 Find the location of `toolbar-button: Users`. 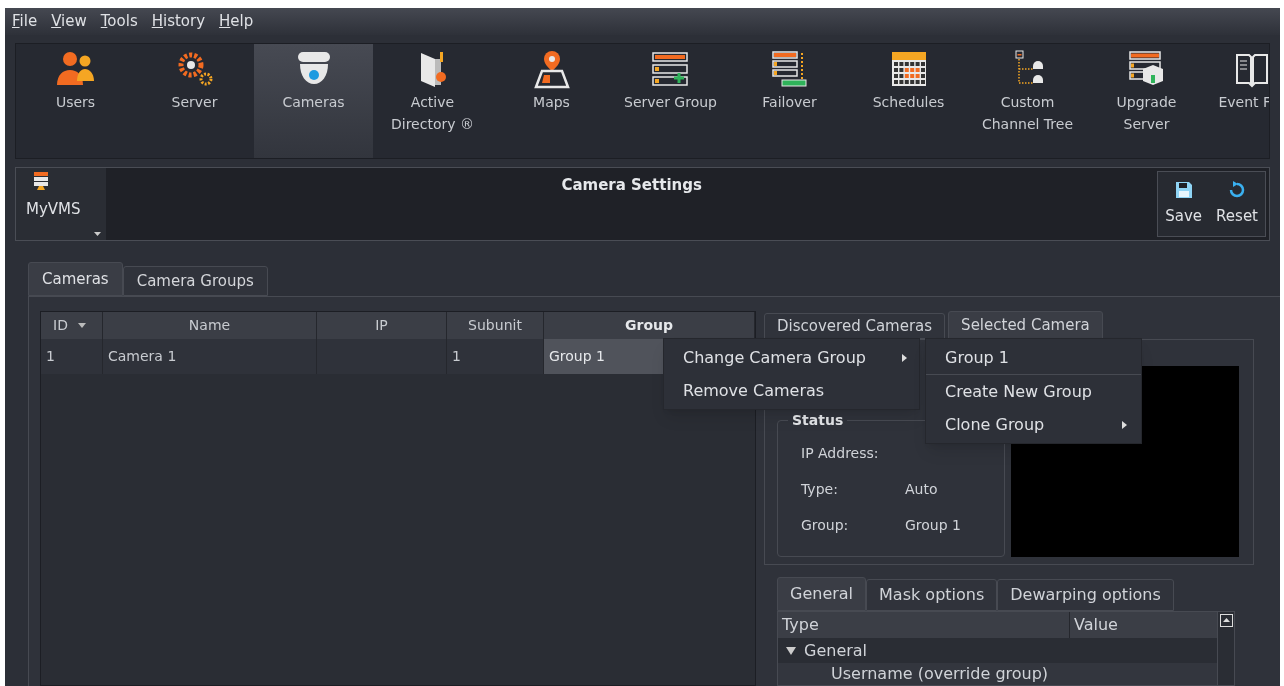

toolbar-button: Users is located at coordinates (75, 101).